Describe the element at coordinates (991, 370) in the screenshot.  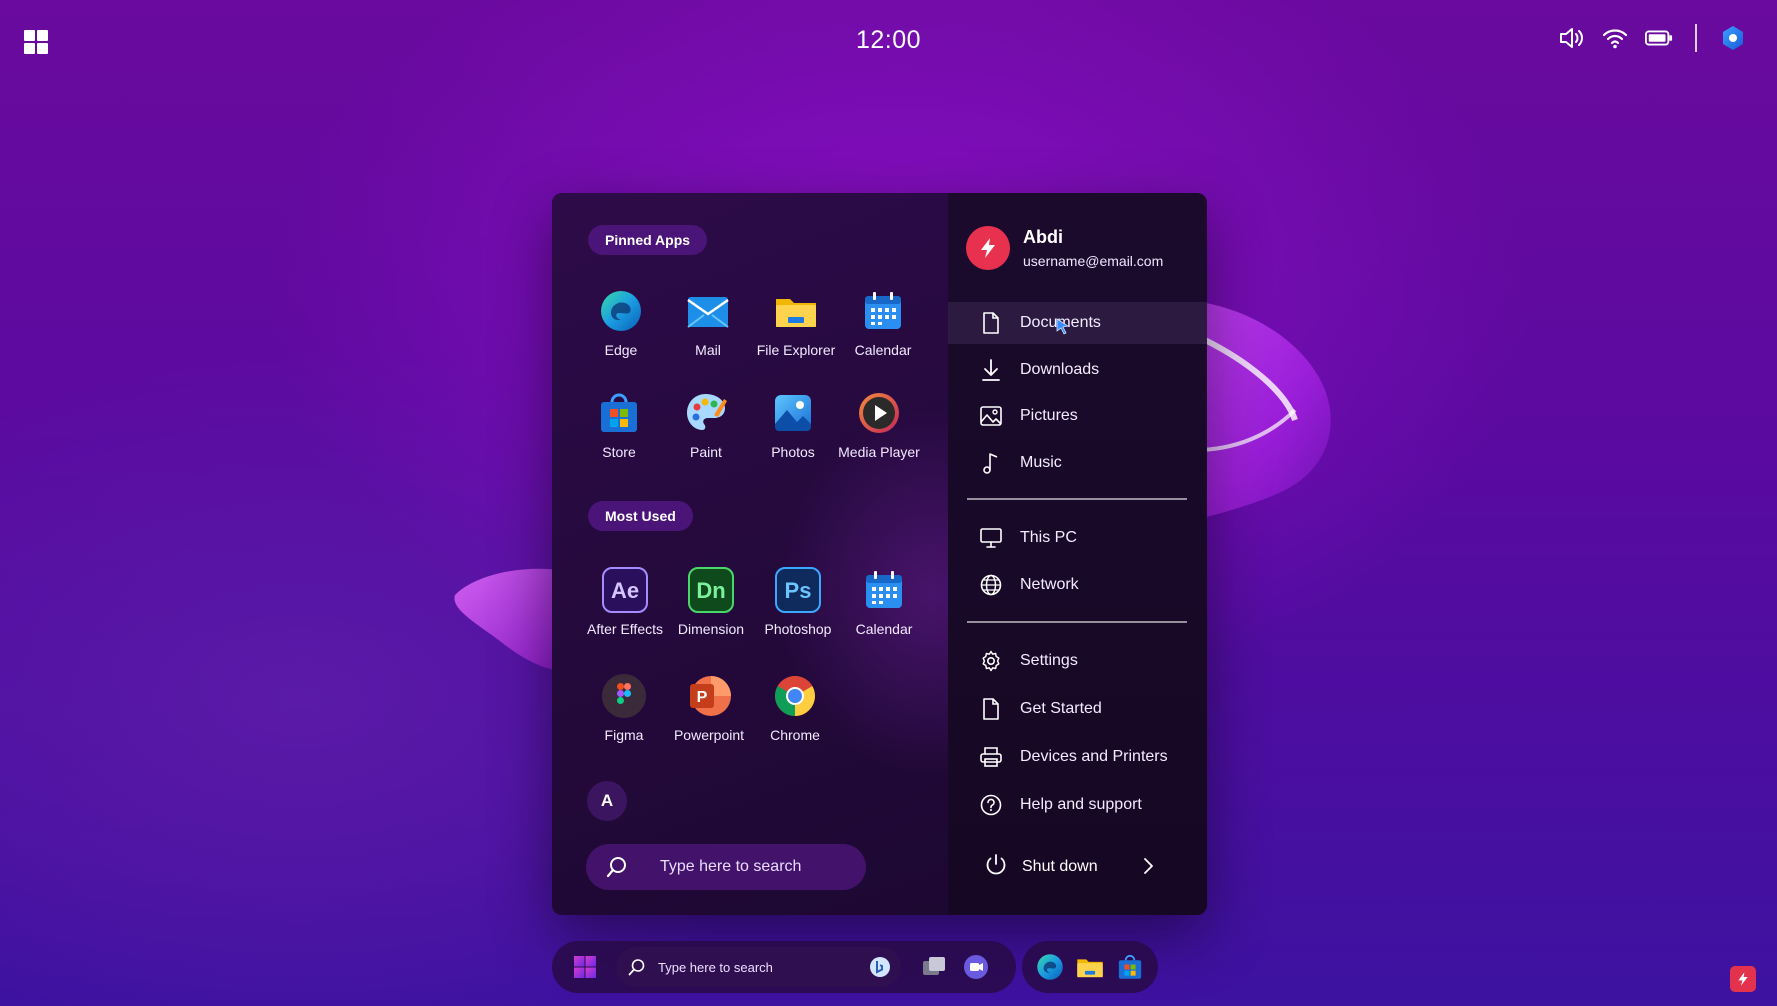
I see `download-icon` at that location.